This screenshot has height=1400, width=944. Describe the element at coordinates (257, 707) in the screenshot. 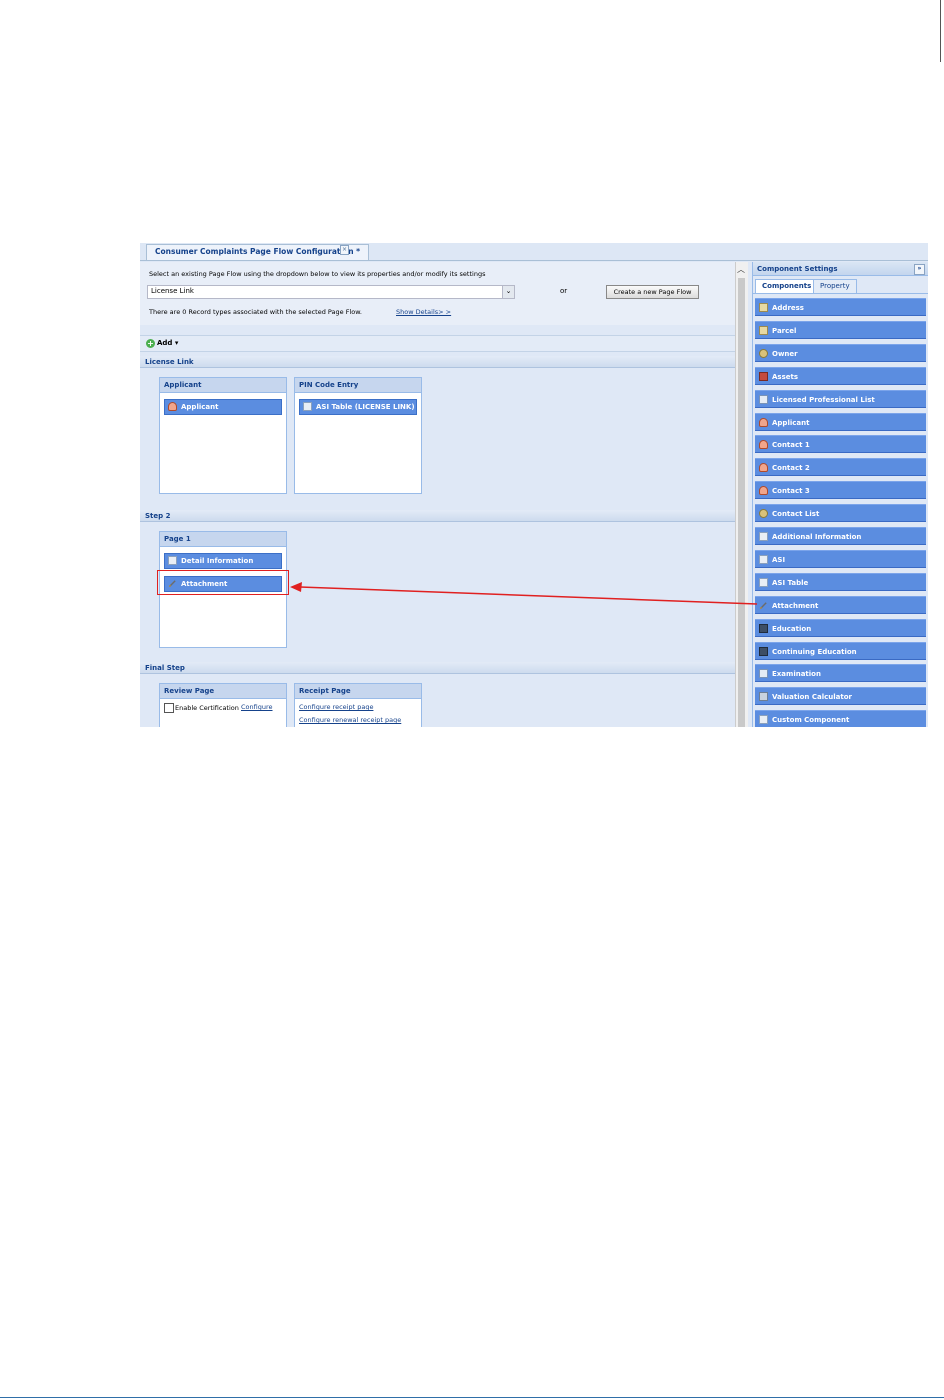

I see `configure-certification-link: Configure` at that location.